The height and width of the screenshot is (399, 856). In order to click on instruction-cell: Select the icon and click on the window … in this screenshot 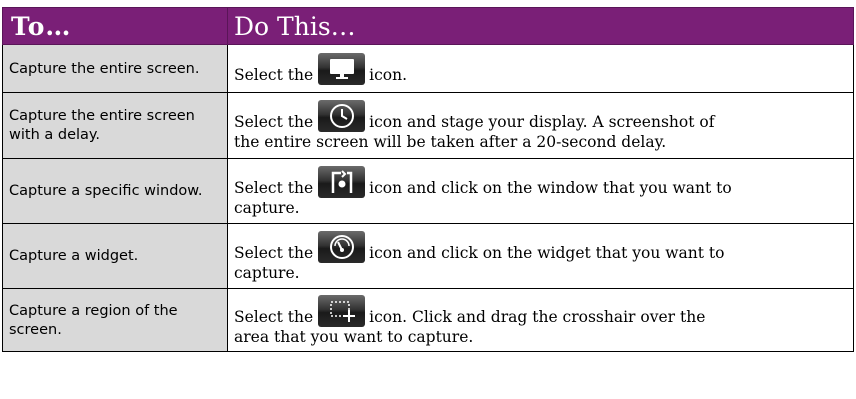, I will do `click(540, 191)`.